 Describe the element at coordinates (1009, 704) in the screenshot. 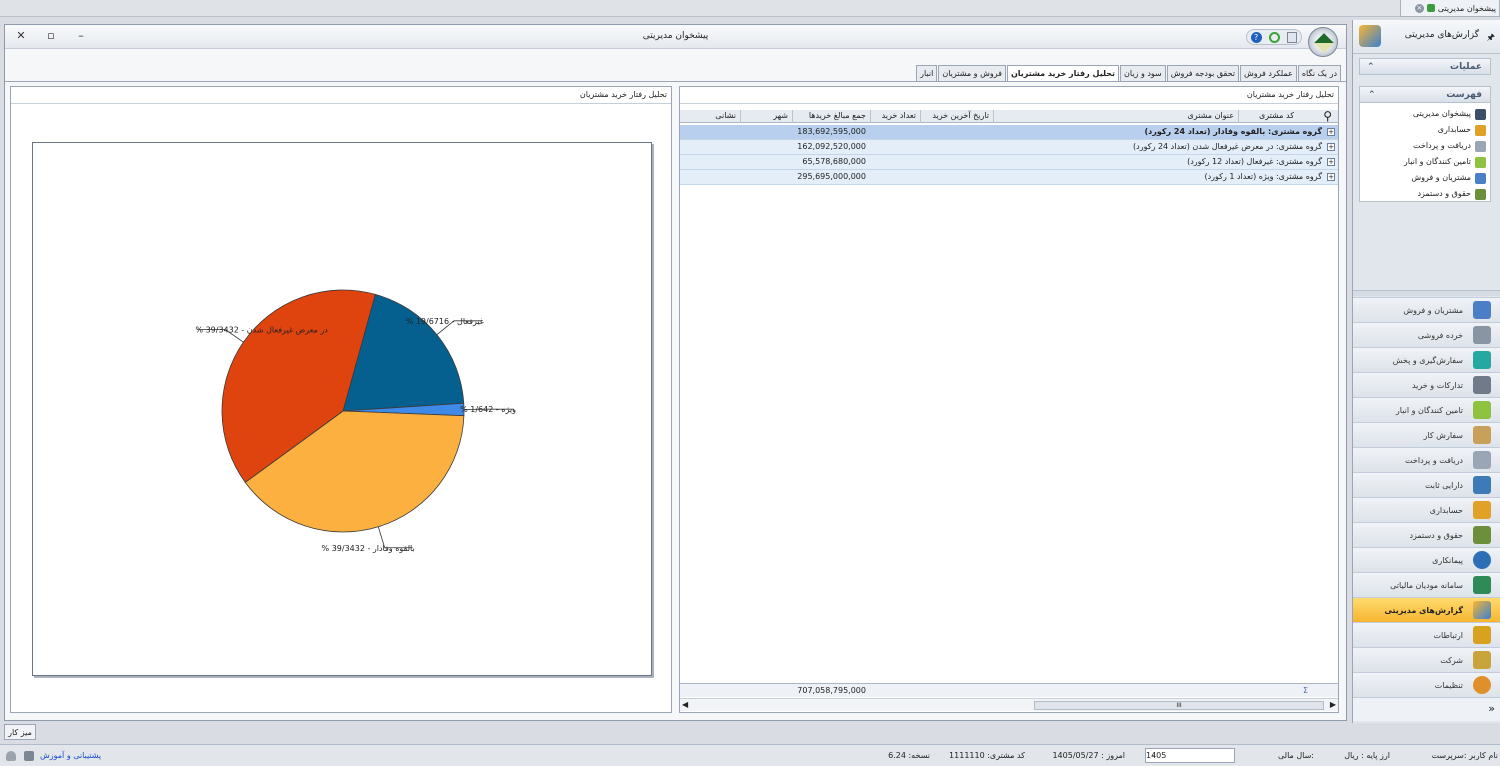

I see `horizontal-scrollbar: ◀ ▶ III` at that location.